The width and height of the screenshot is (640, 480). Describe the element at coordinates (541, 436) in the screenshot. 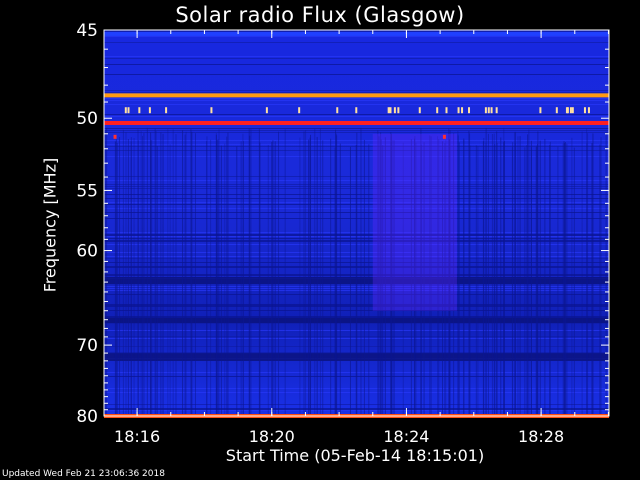

I see `x-tick-label: 18:28` at that location.